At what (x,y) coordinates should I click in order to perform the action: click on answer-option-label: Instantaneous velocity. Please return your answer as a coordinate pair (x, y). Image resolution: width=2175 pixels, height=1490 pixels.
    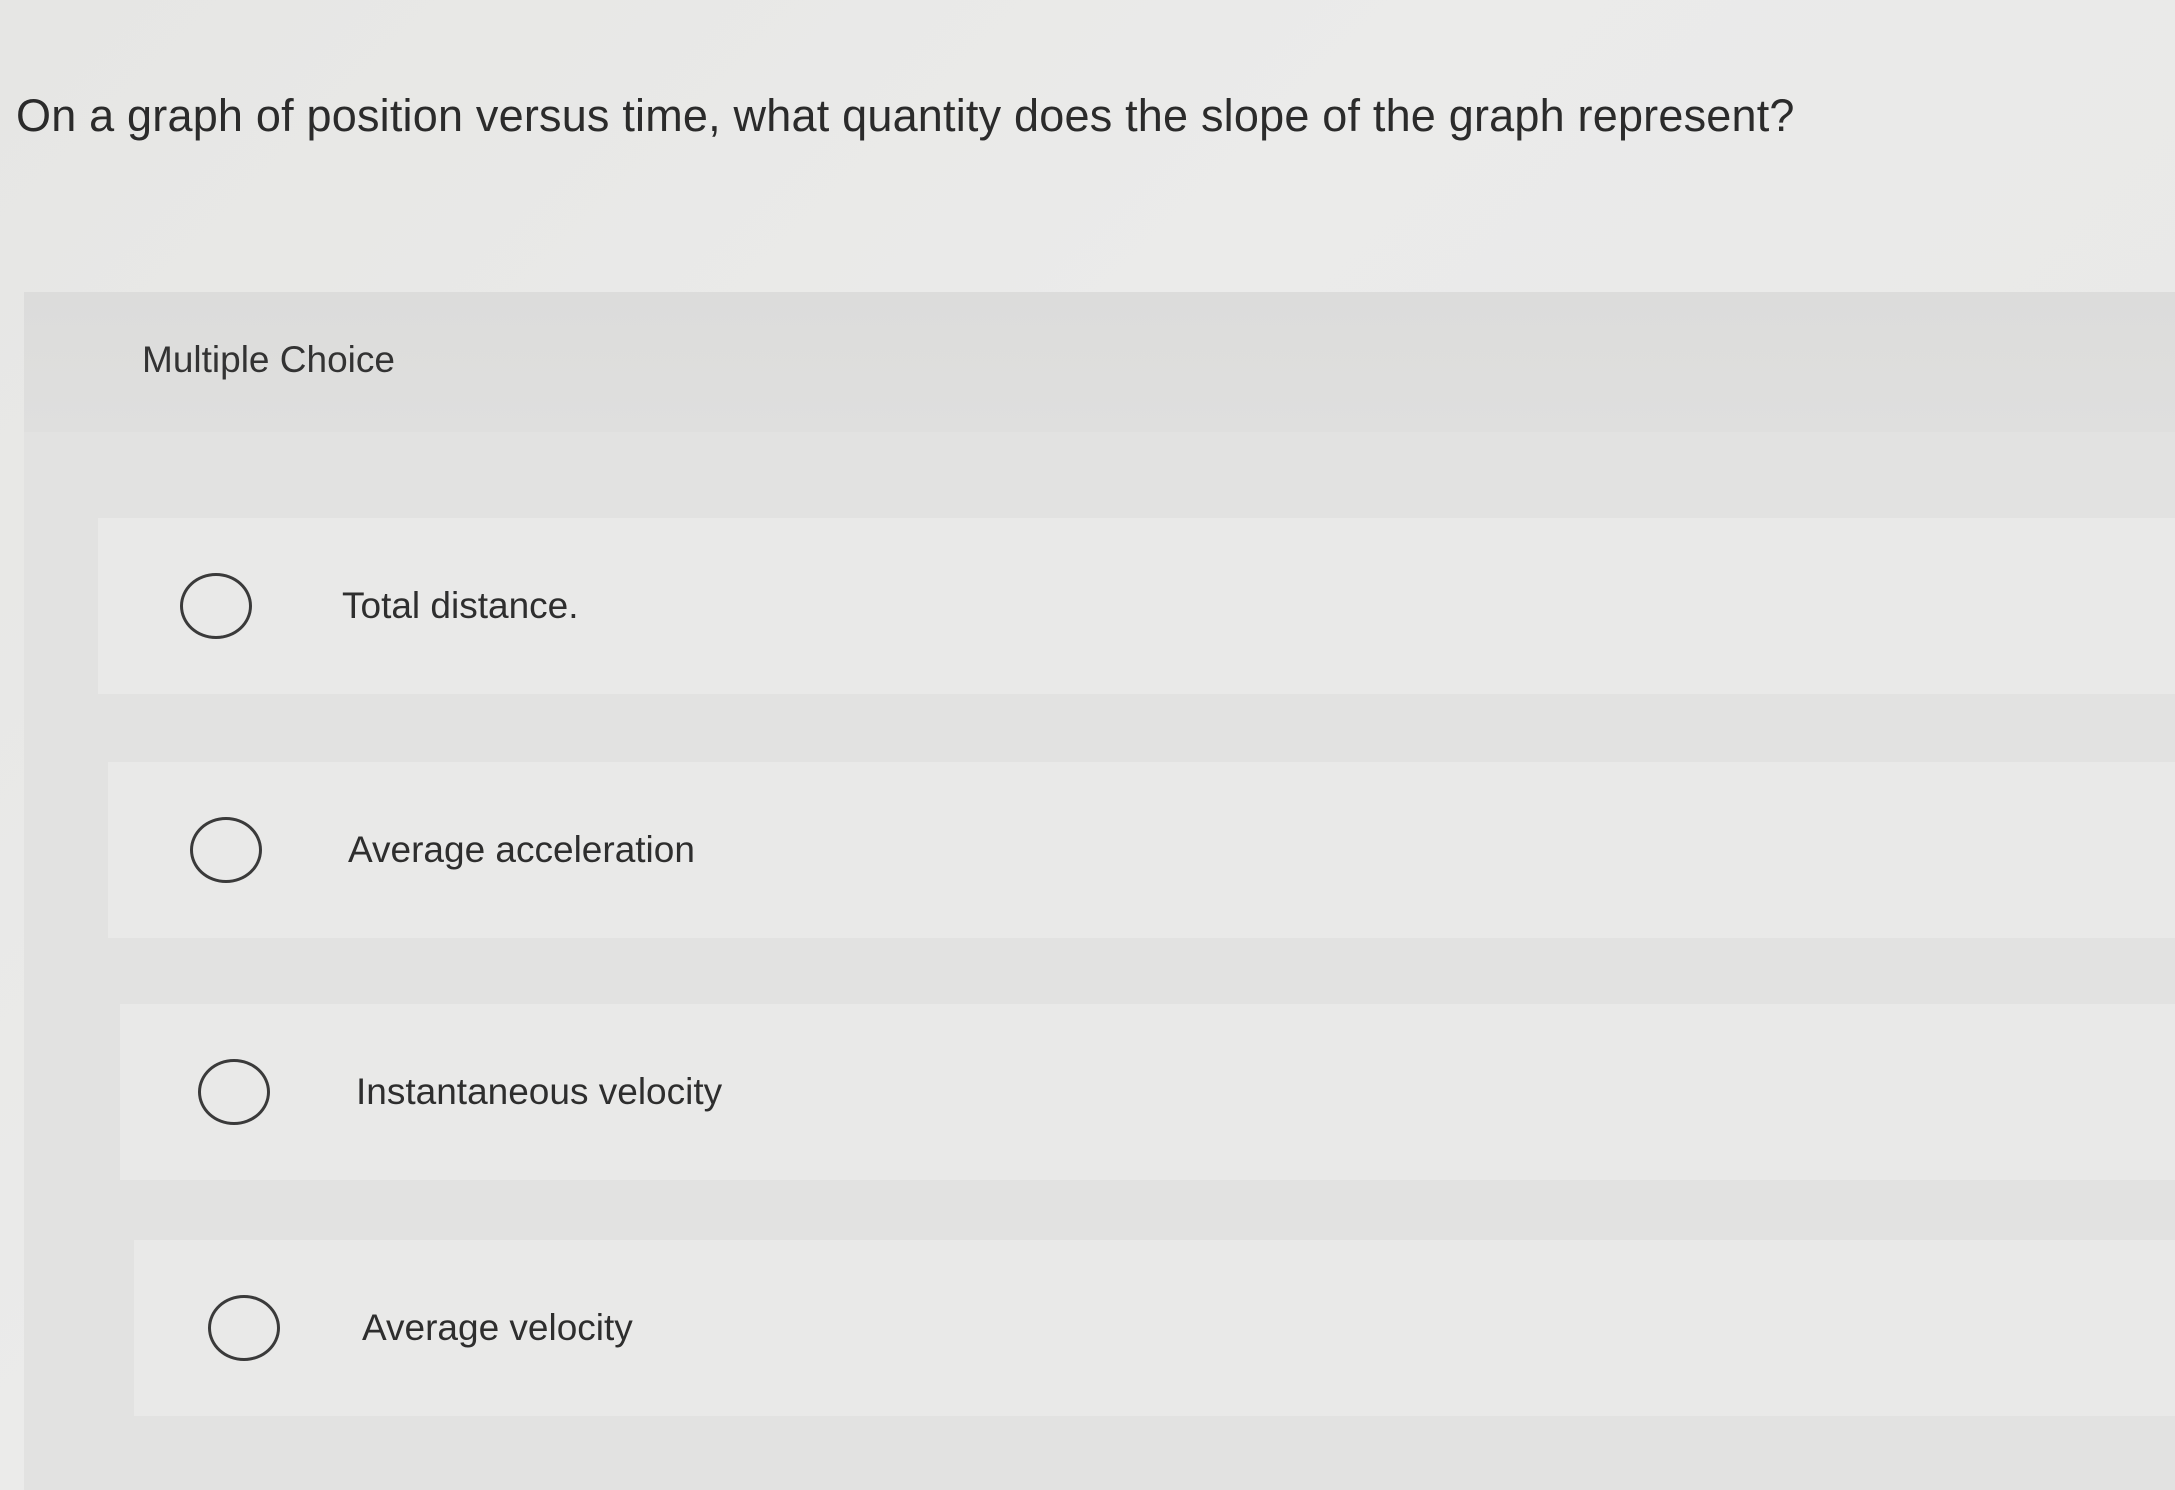
    Looking at the image, I should click on (539, 1091).